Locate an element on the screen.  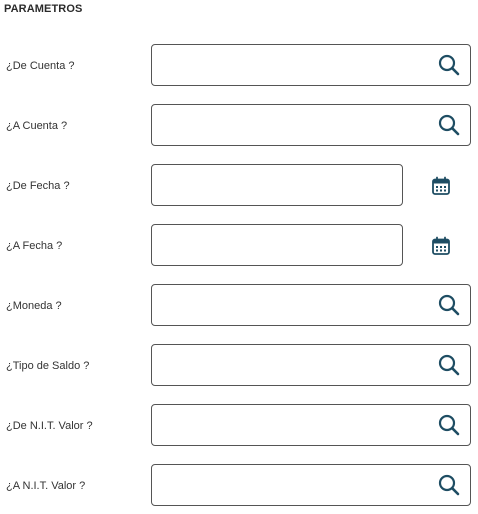
de-fecha-field is located at coordinates (277, 185).